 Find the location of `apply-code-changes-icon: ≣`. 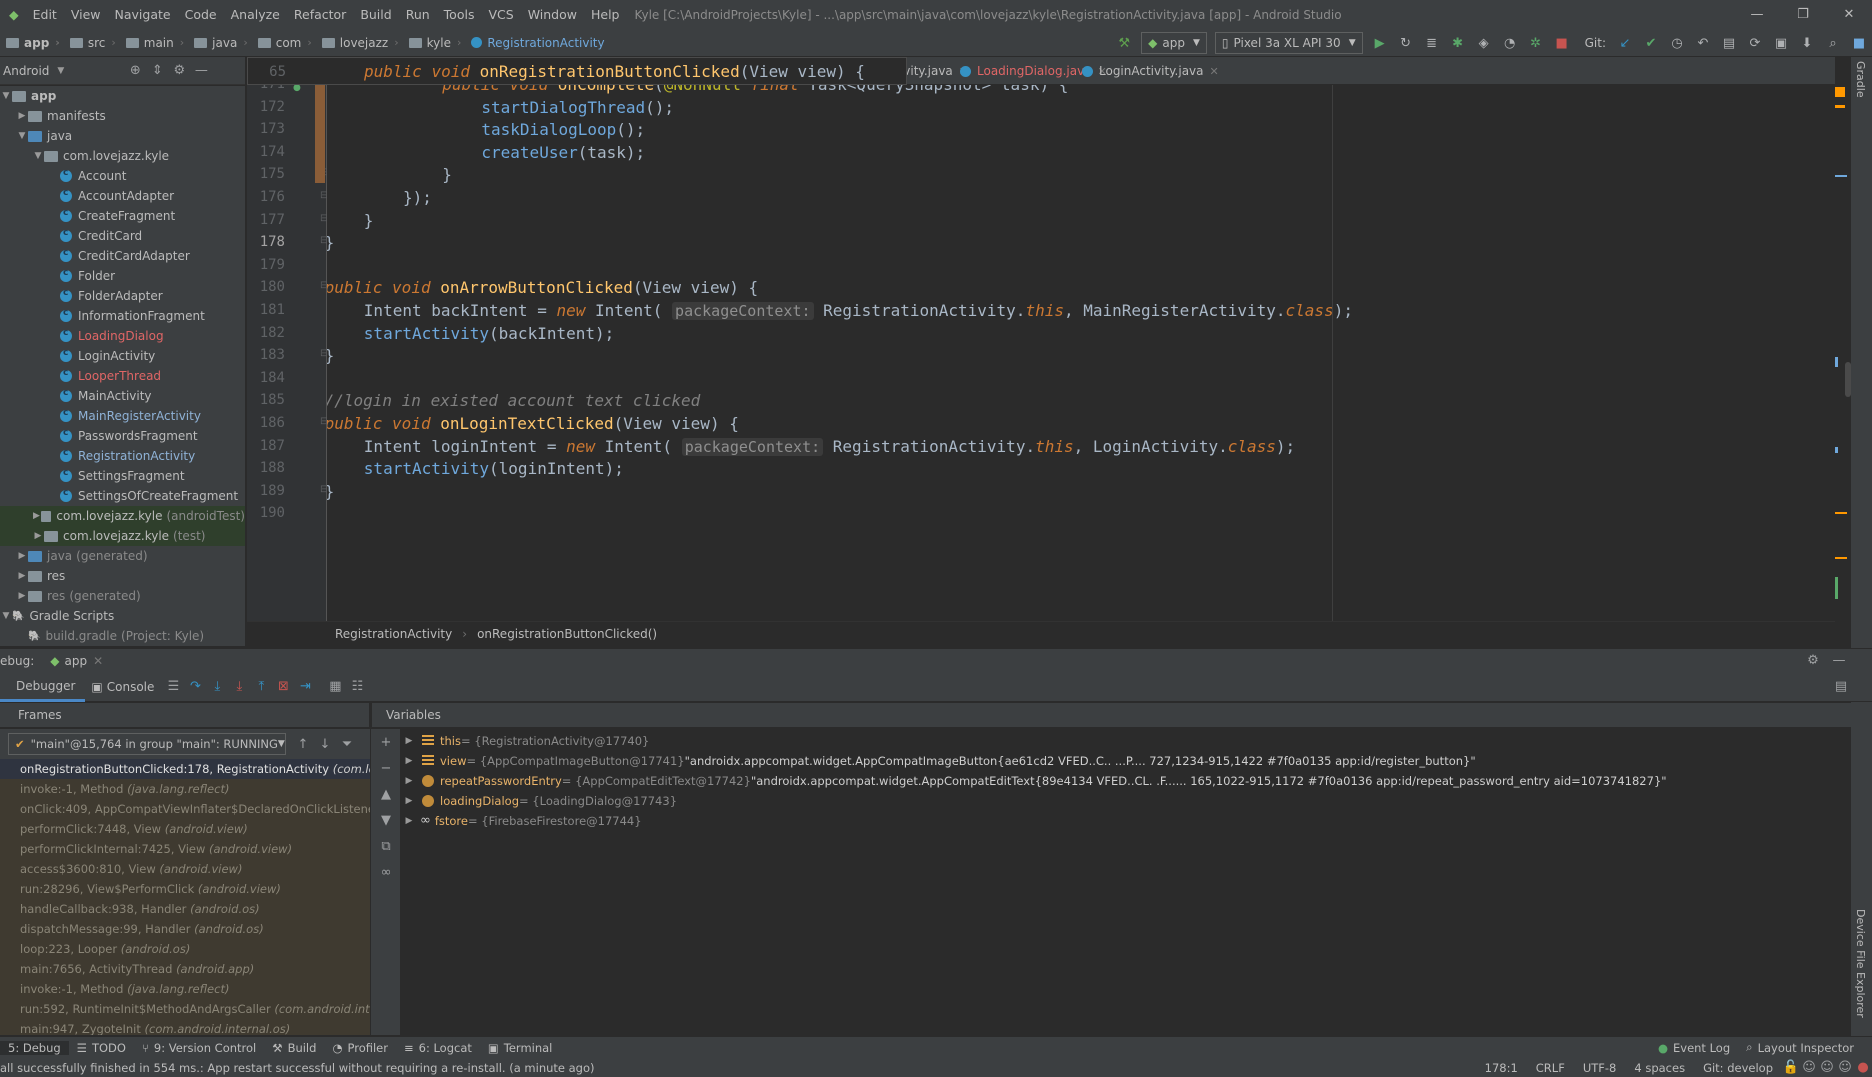

apply-code-changes-icon: ≣ is located at coordinates (1432, 43).